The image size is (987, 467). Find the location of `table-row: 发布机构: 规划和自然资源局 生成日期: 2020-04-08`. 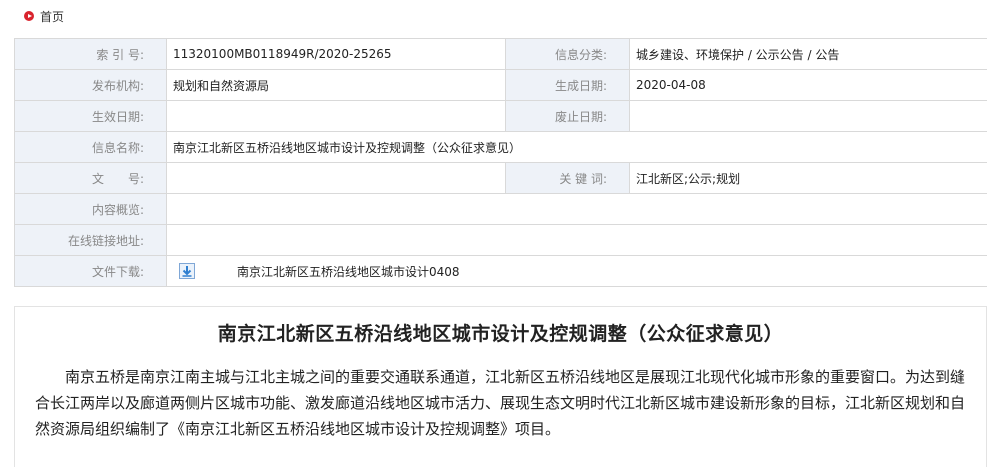

table-row: 发布机构: 规划和自然资源局 生成日期: 2020-04-08 is located at coordinates (501, 85).